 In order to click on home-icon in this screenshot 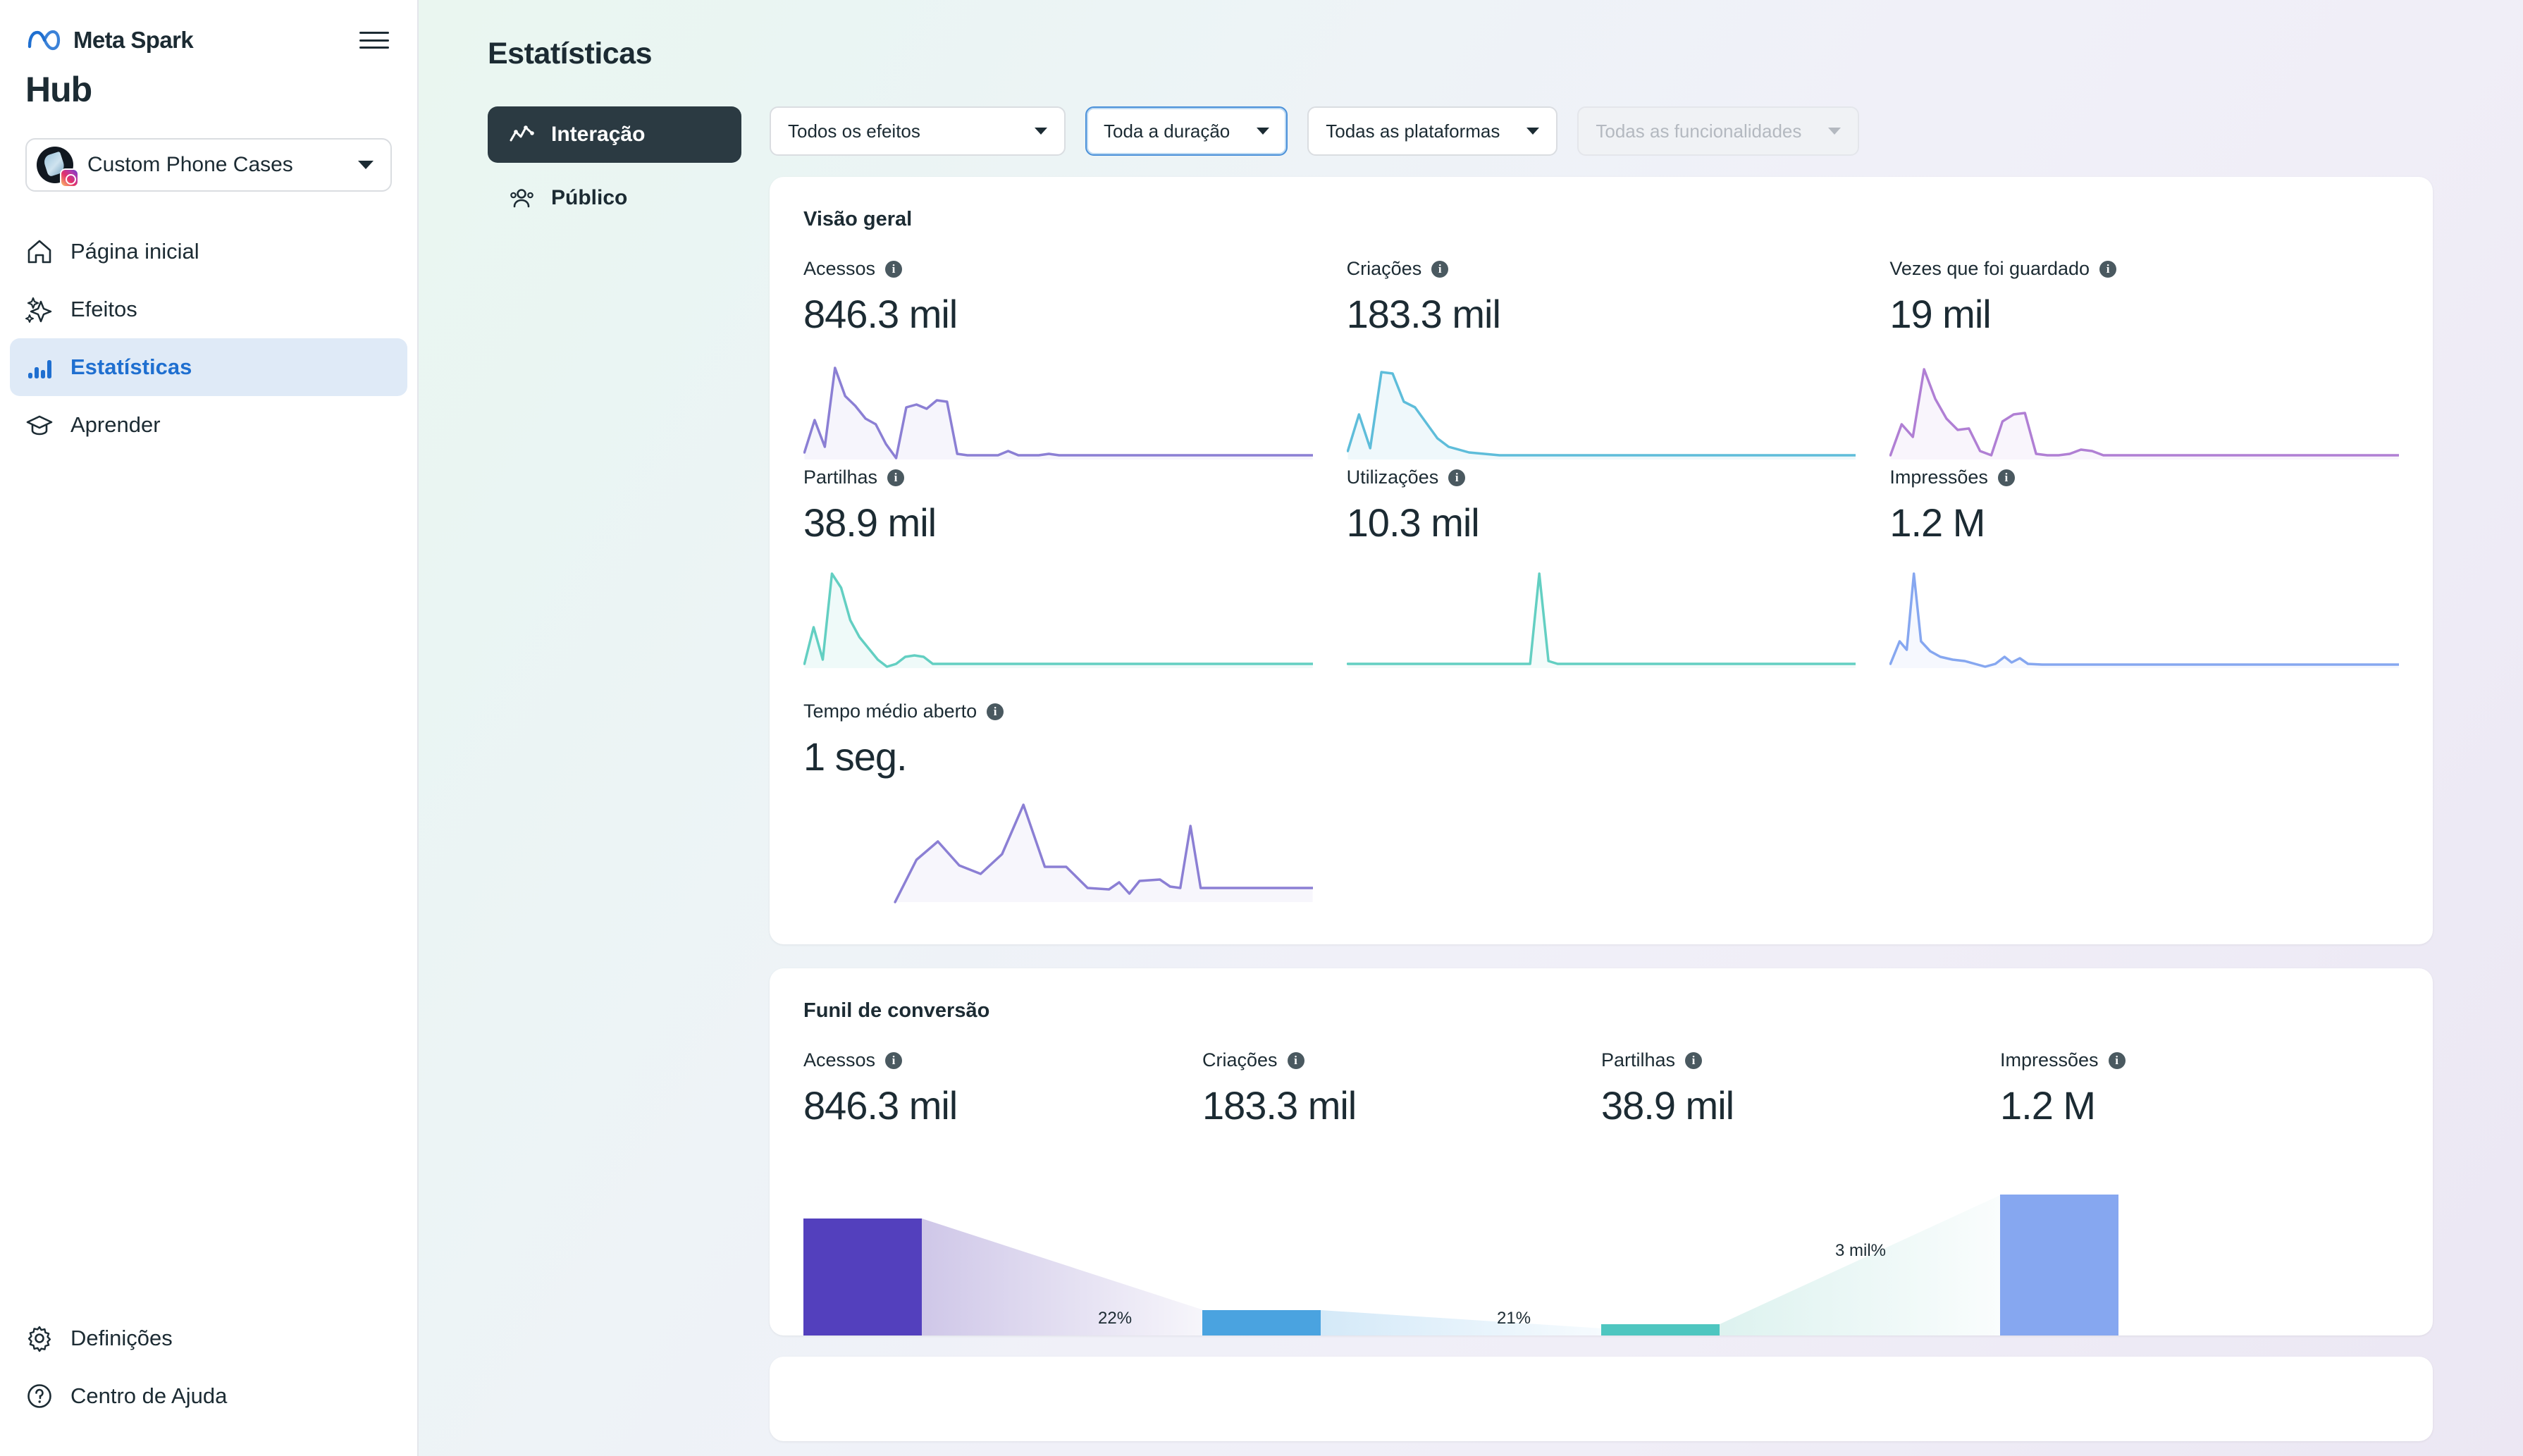, I will do `click(39, 252)`.